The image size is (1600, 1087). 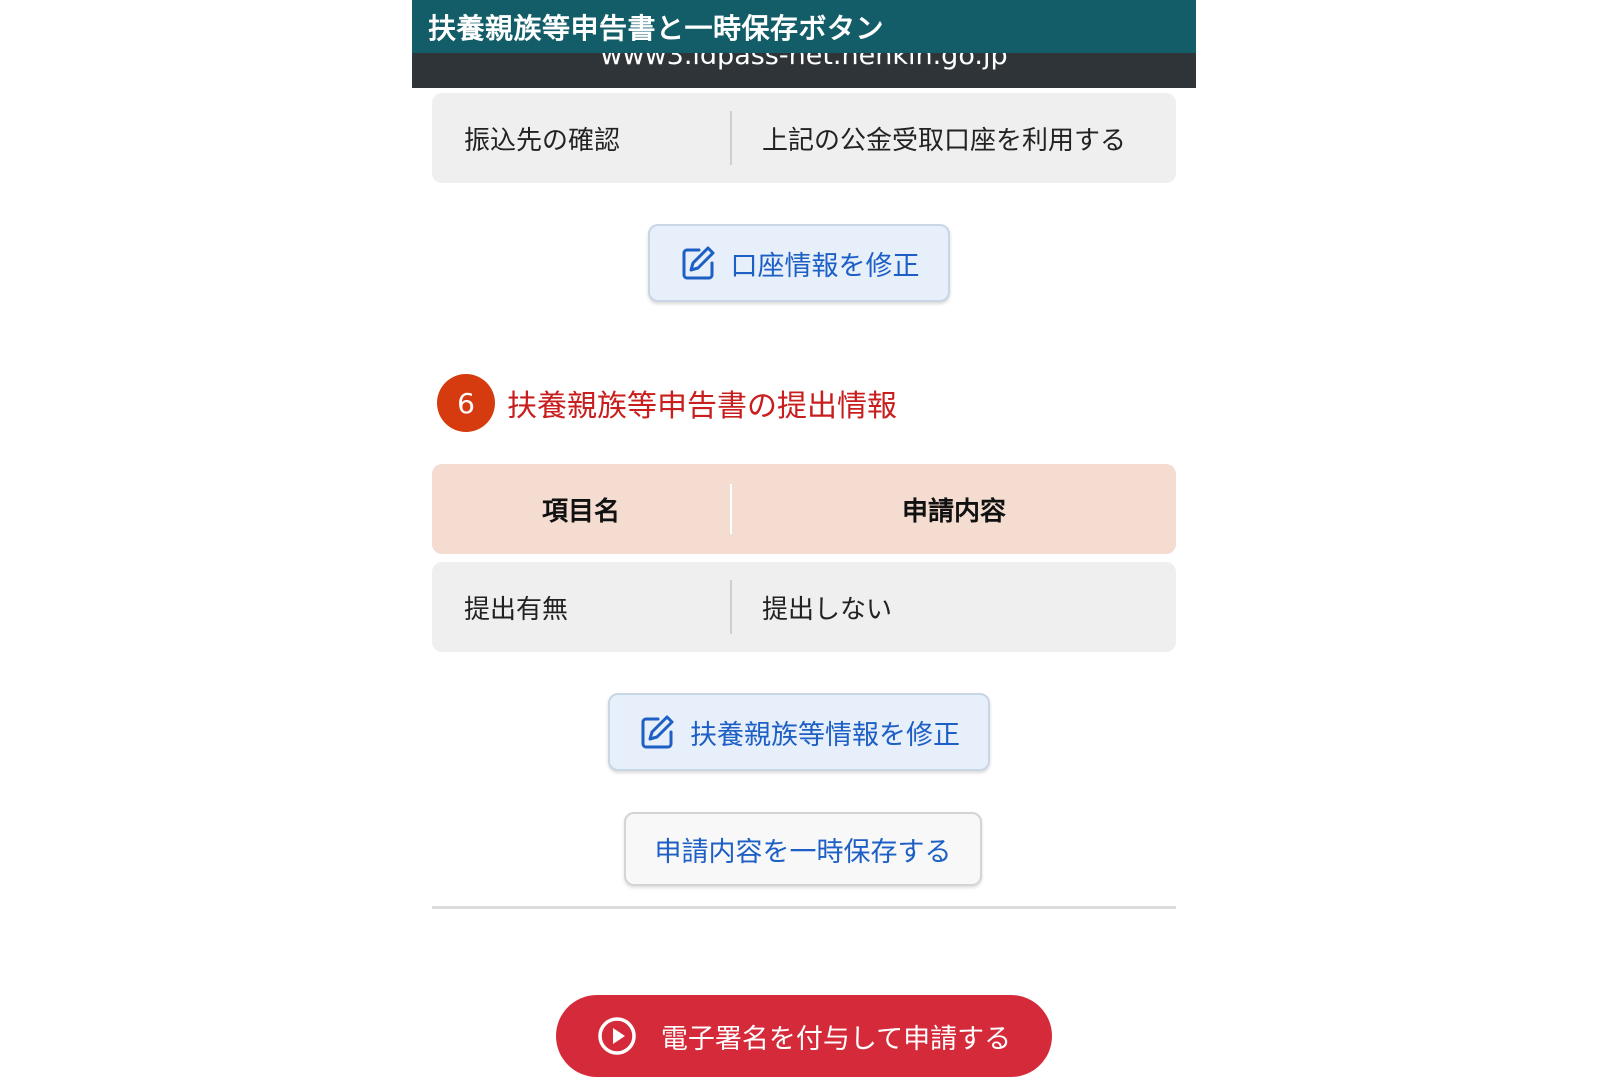 What do you see at coordinates (825, 735) in the screenshot?
I see `edit-dependents-label: 扶養親族等情報を修正` at bounding box center [825, 735].